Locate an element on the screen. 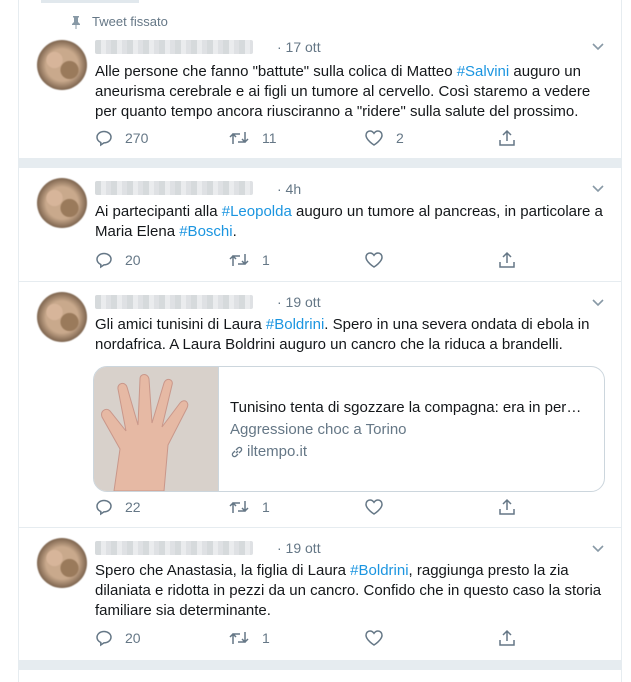 The height and width of the screenshot is (682, 631). reply-button: 22 is located at coordinates (118, 507).